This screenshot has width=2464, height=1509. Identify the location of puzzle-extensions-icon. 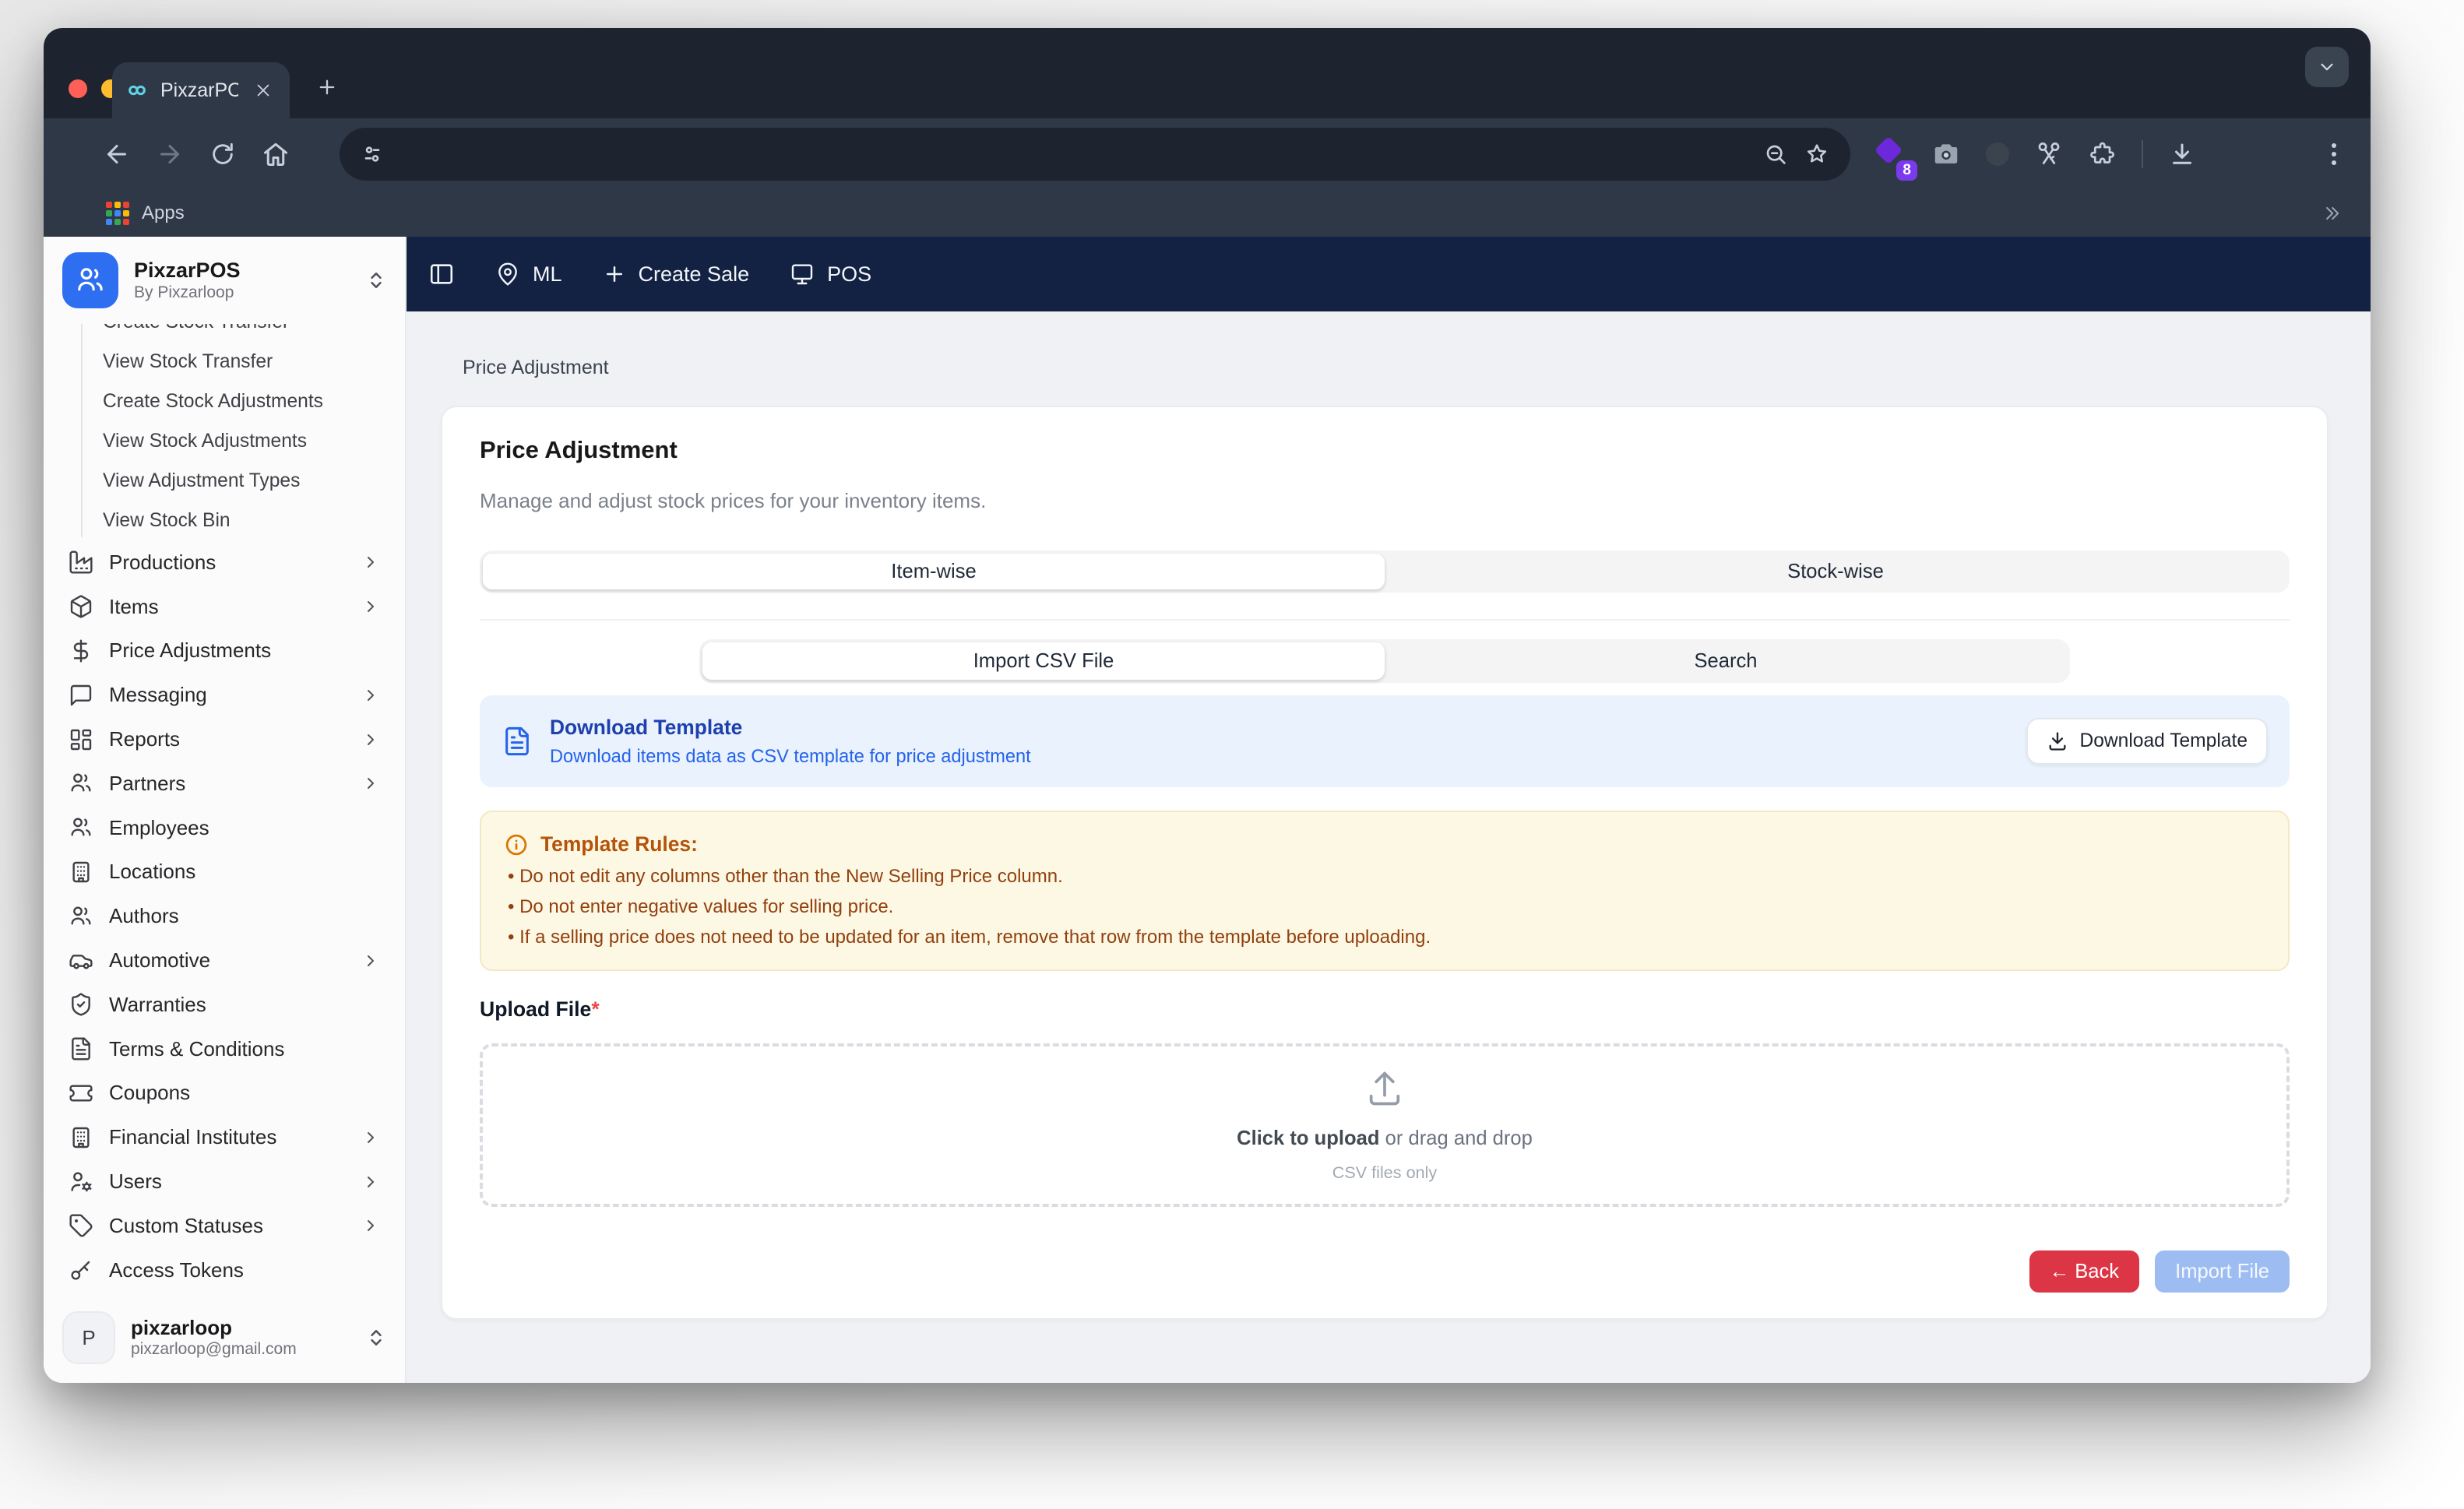
(2103, 154).